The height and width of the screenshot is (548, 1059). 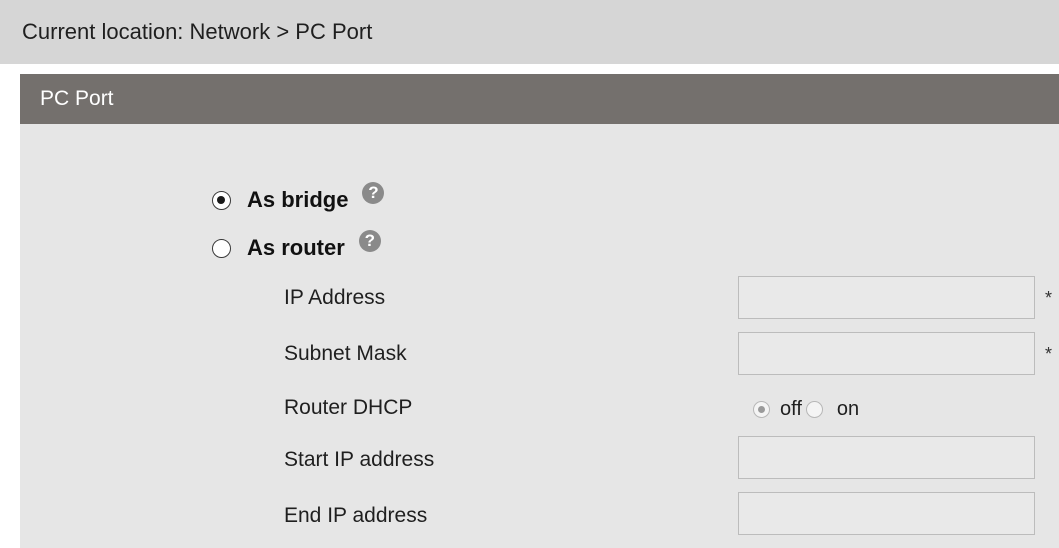 I want to click on router-dhcp-label: Router DHCP, so click(x=348, y=407).